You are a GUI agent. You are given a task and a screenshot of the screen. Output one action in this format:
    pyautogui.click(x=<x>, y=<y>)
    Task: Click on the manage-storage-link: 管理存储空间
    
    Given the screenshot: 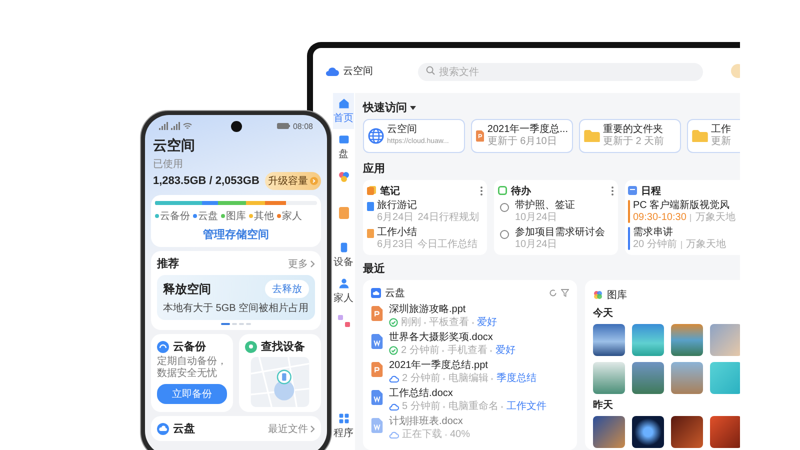 What is the action you would take?
    pyautogui.click(x=236, y=234)
    